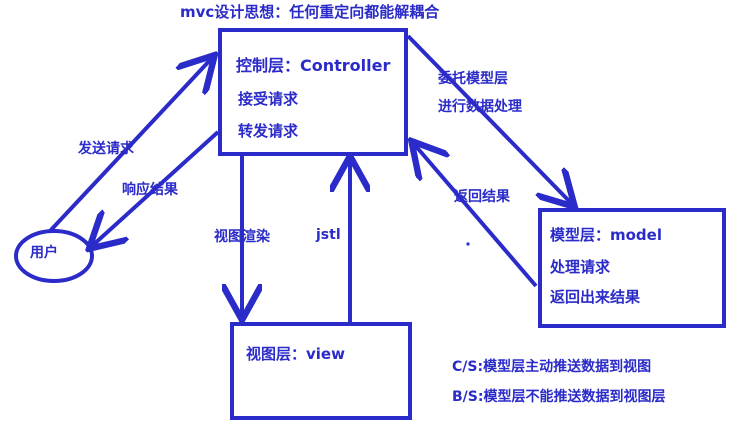 The image size is (742, 431). Describe the element at coordinates (321, 371) in the screenshot. I see `view-box` at that location.